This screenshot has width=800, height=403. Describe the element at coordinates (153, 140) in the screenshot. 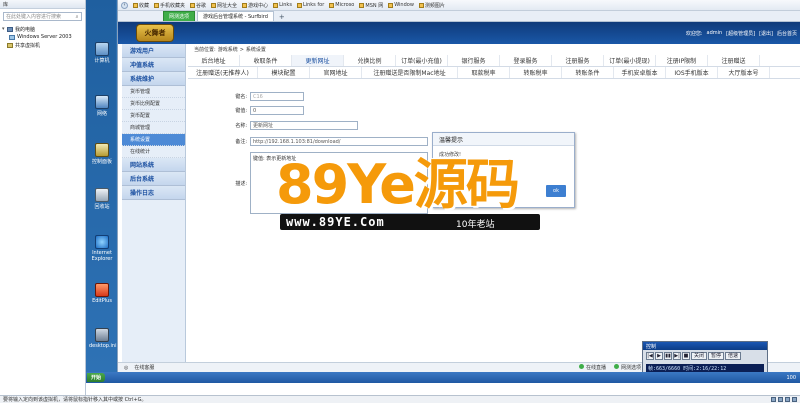

I see `sidebar-item-system-settings: 系统设置` at that location.